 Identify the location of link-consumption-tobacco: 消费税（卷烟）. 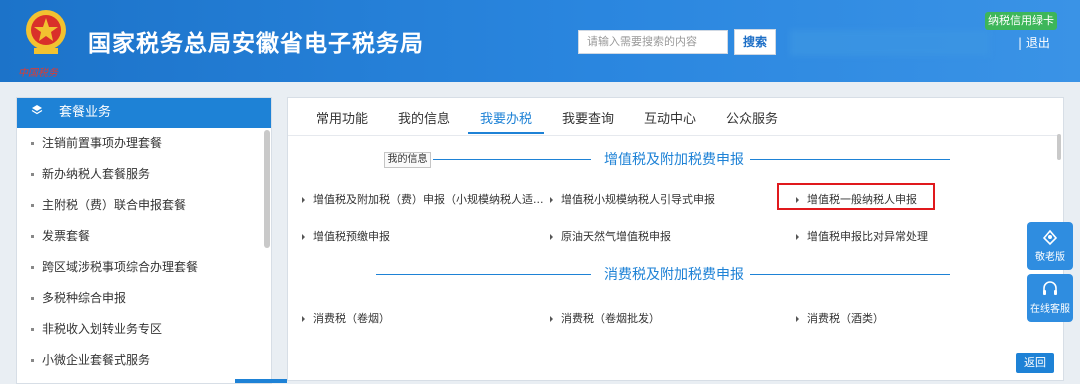
(346, 318).